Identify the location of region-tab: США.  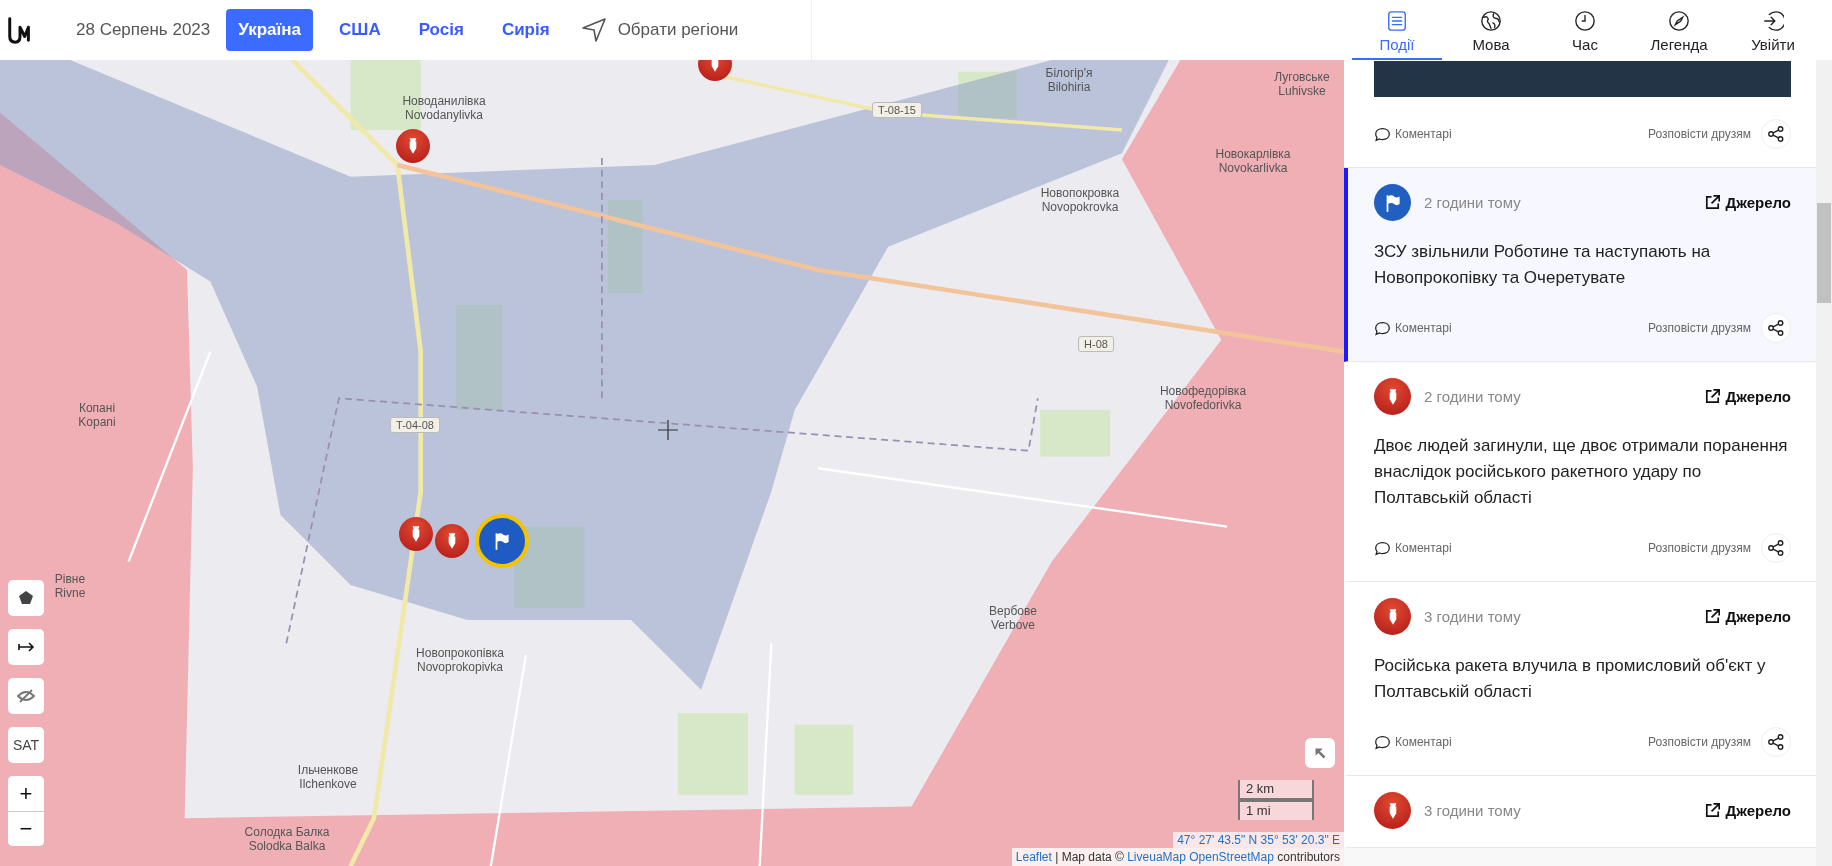
(360, 30).